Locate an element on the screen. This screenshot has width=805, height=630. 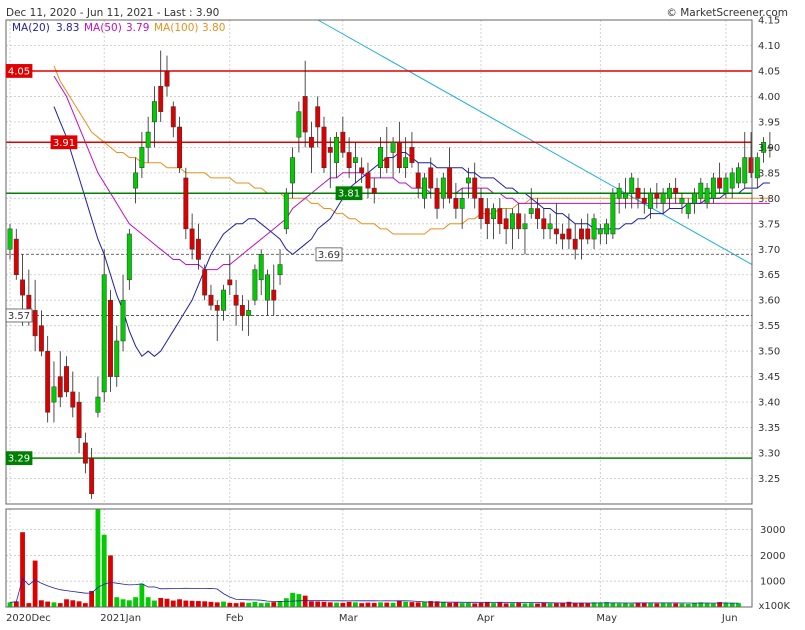
y-tick-label: 3.80 is located at coordinates (769, 199).